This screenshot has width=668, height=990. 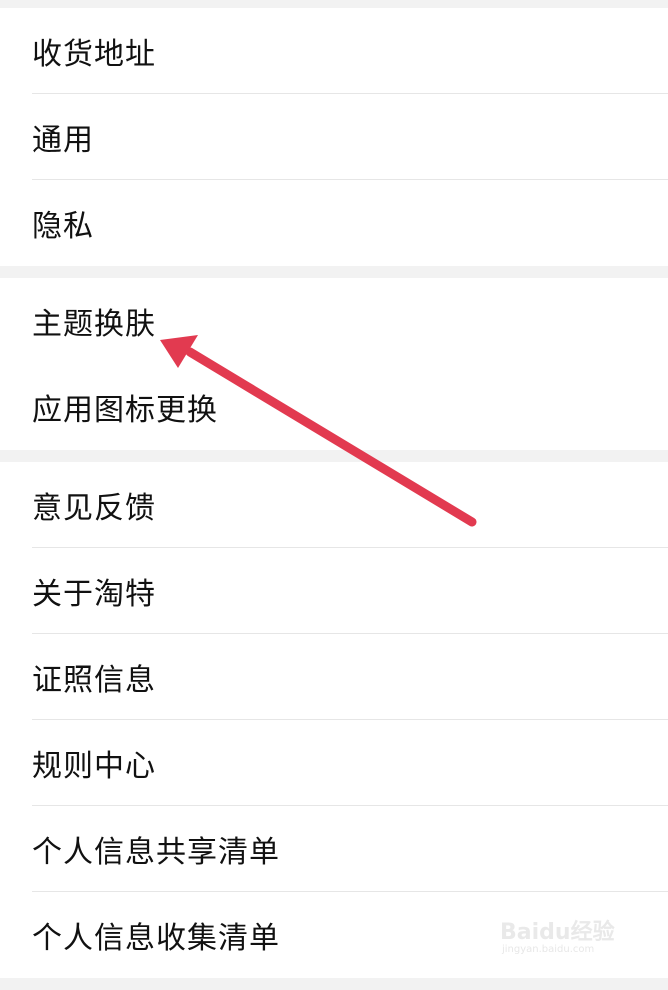 I want to click on top-gap, so click(x=334, y=4).